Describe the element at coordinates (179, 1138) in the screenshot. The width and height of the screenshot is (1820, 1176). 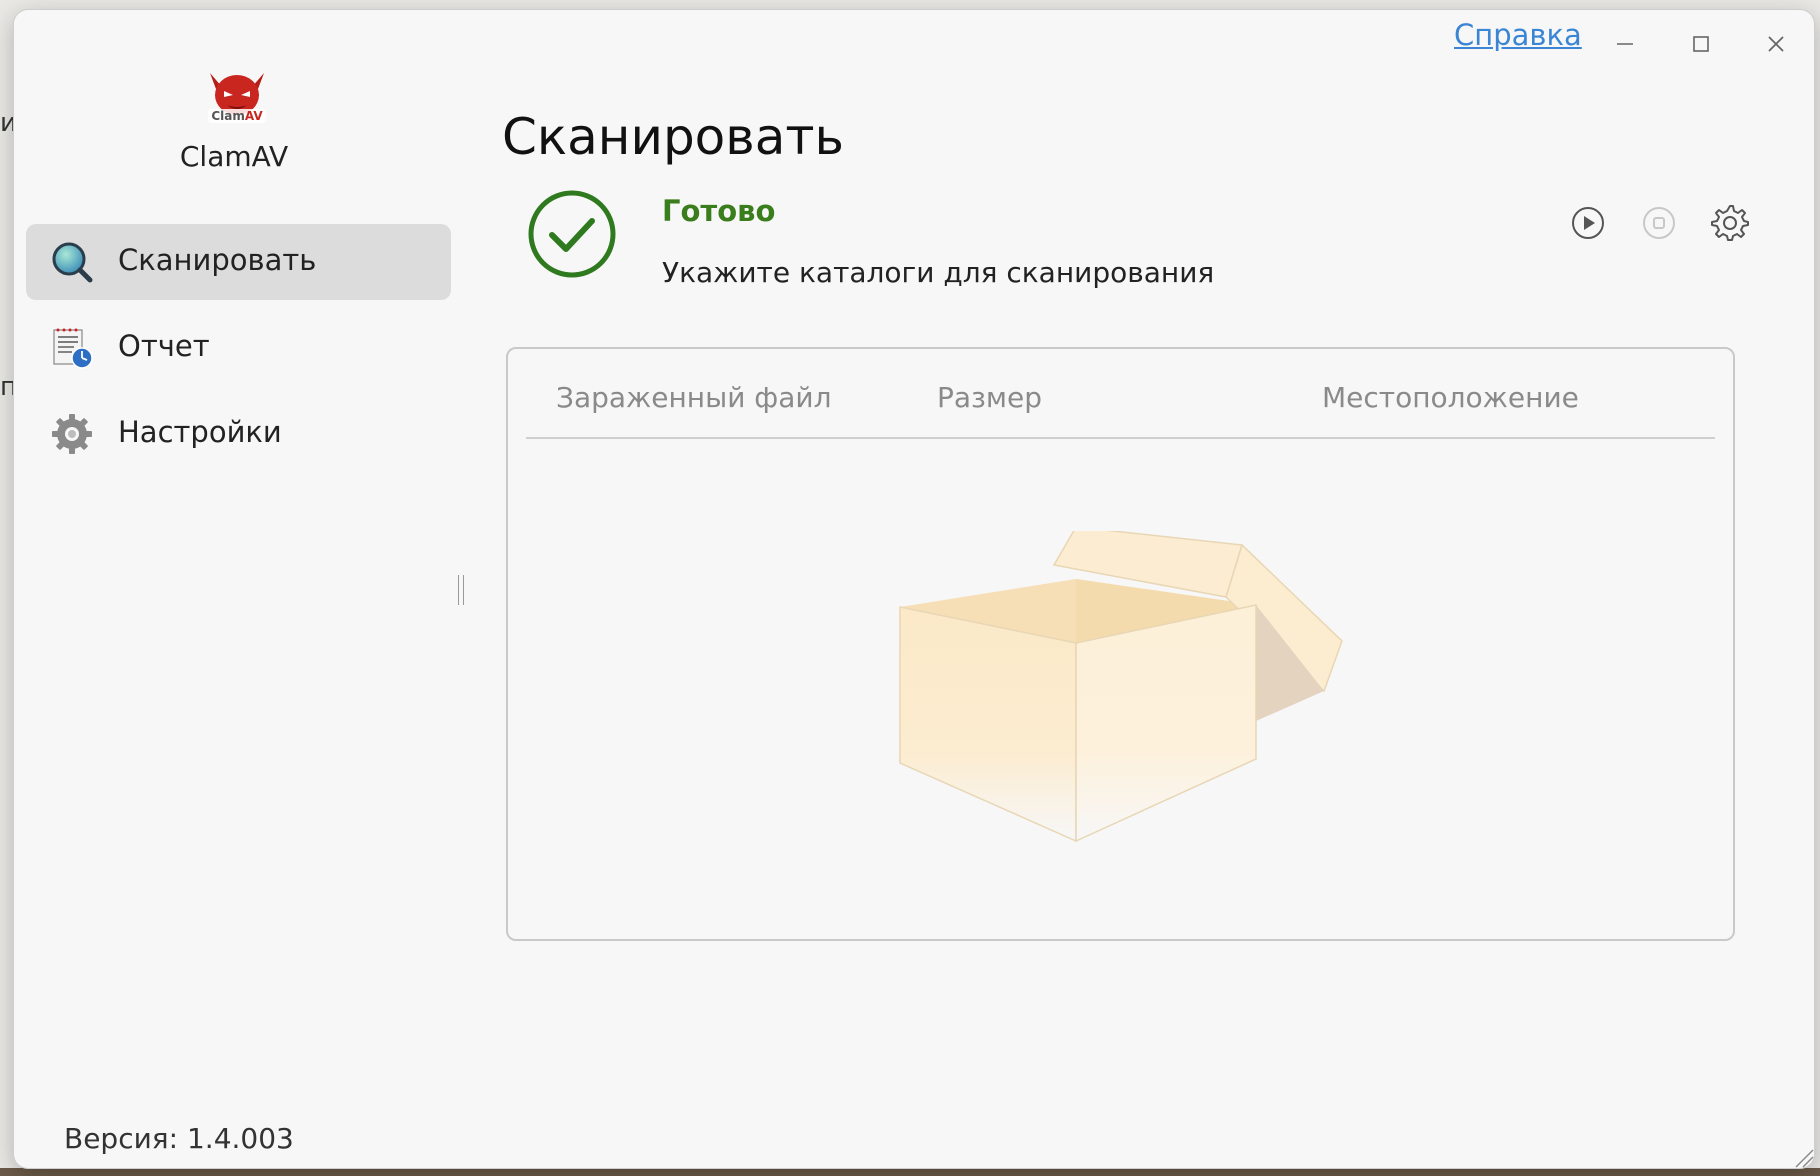
I see `version-label: Версия: 1.4.003` at that location.